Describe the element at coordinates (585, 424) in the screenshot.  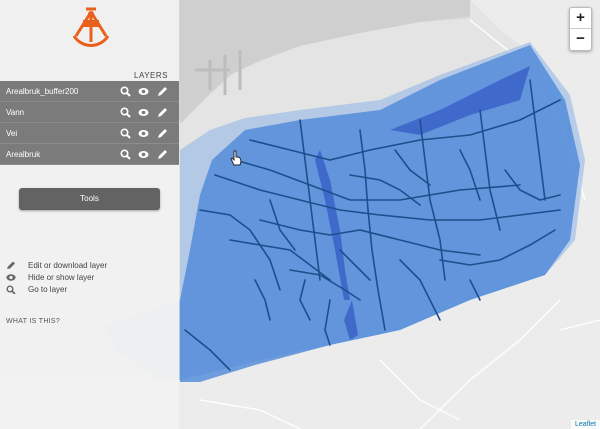
I see `attribution-link: Leaflet` at that location.